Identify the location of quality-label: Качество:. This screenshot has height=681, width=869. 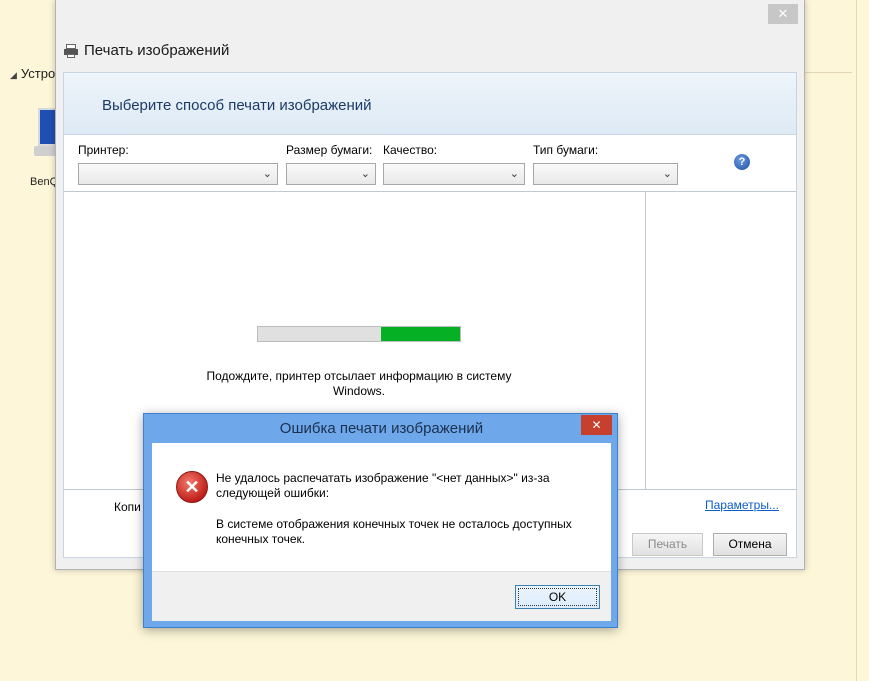
(410, 150).